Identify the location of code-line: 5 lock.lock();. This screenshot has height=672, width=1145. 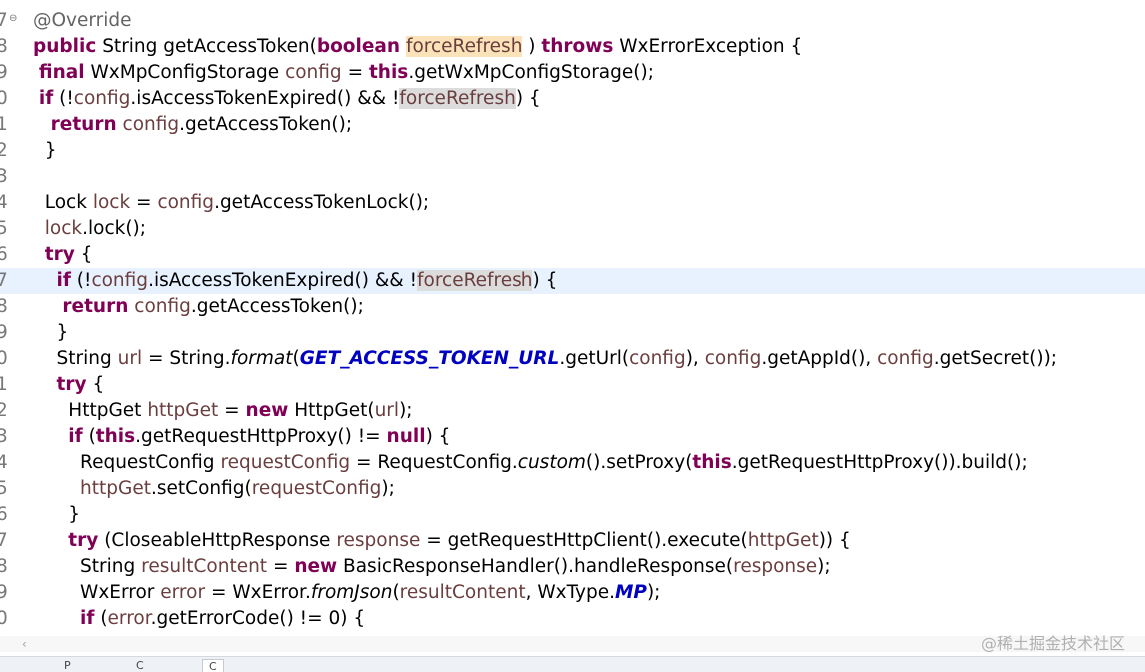
(572, 229).